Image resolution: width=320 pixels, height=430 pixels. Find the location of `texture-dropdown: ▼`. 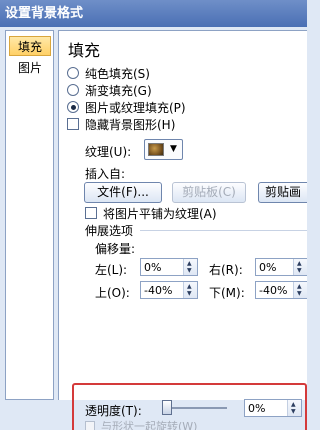

texture-dropdown: ▼ is located at coordinates (163, 149).